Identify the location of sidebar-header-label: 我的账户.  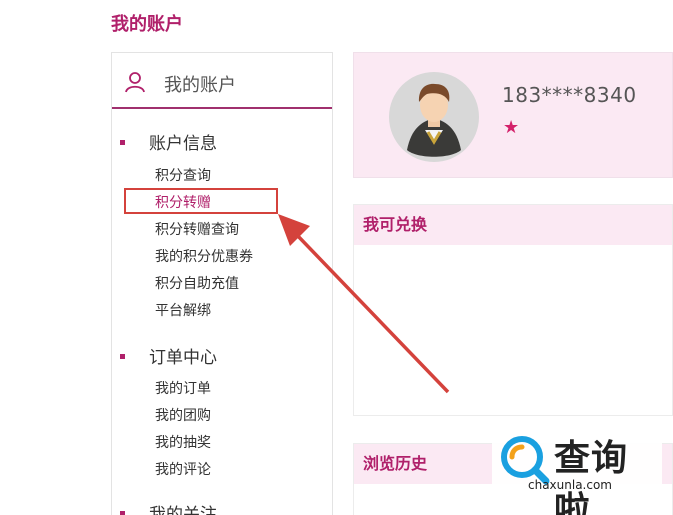
(200, 85).